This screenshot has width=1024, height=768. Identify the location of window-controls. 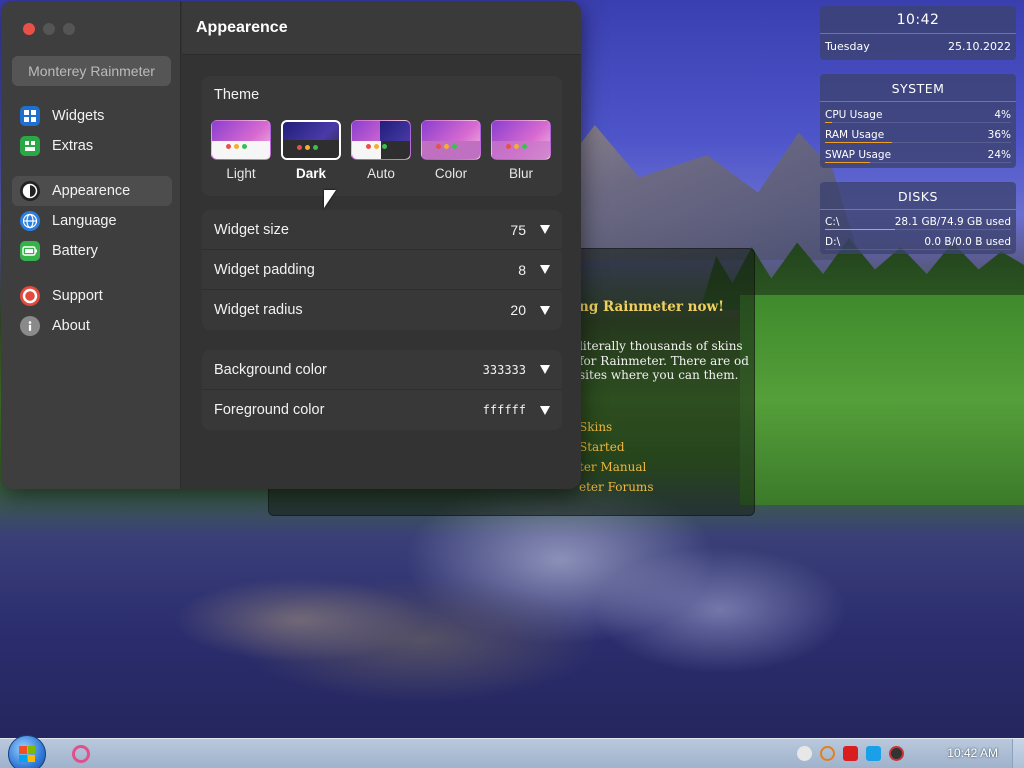
(49, 29).